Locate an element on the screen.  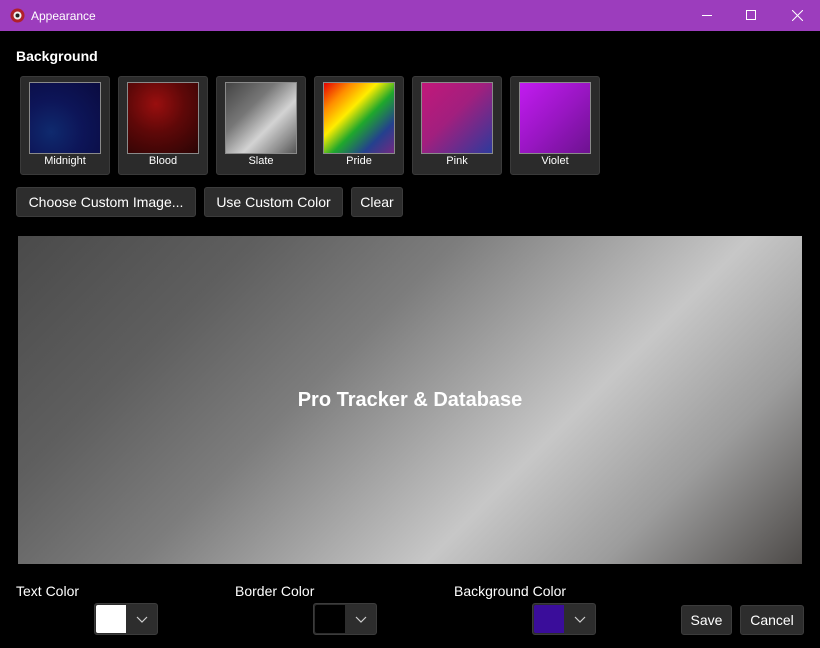
preset-violet: Violet is located at coordinates (555, 125).